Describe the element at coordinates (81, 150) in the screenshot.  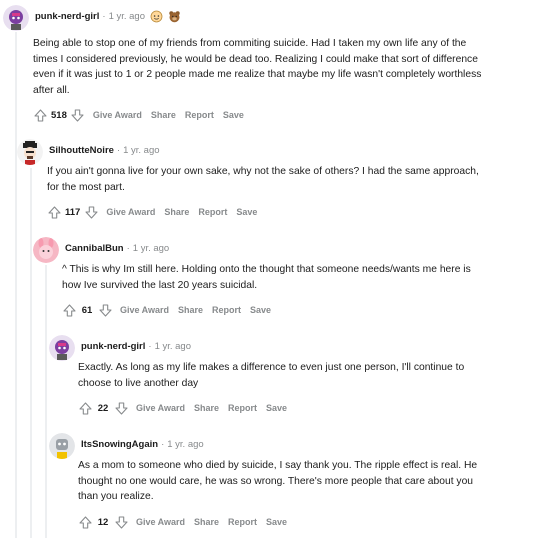
I see `username: SilhoutteNoire` at that location.